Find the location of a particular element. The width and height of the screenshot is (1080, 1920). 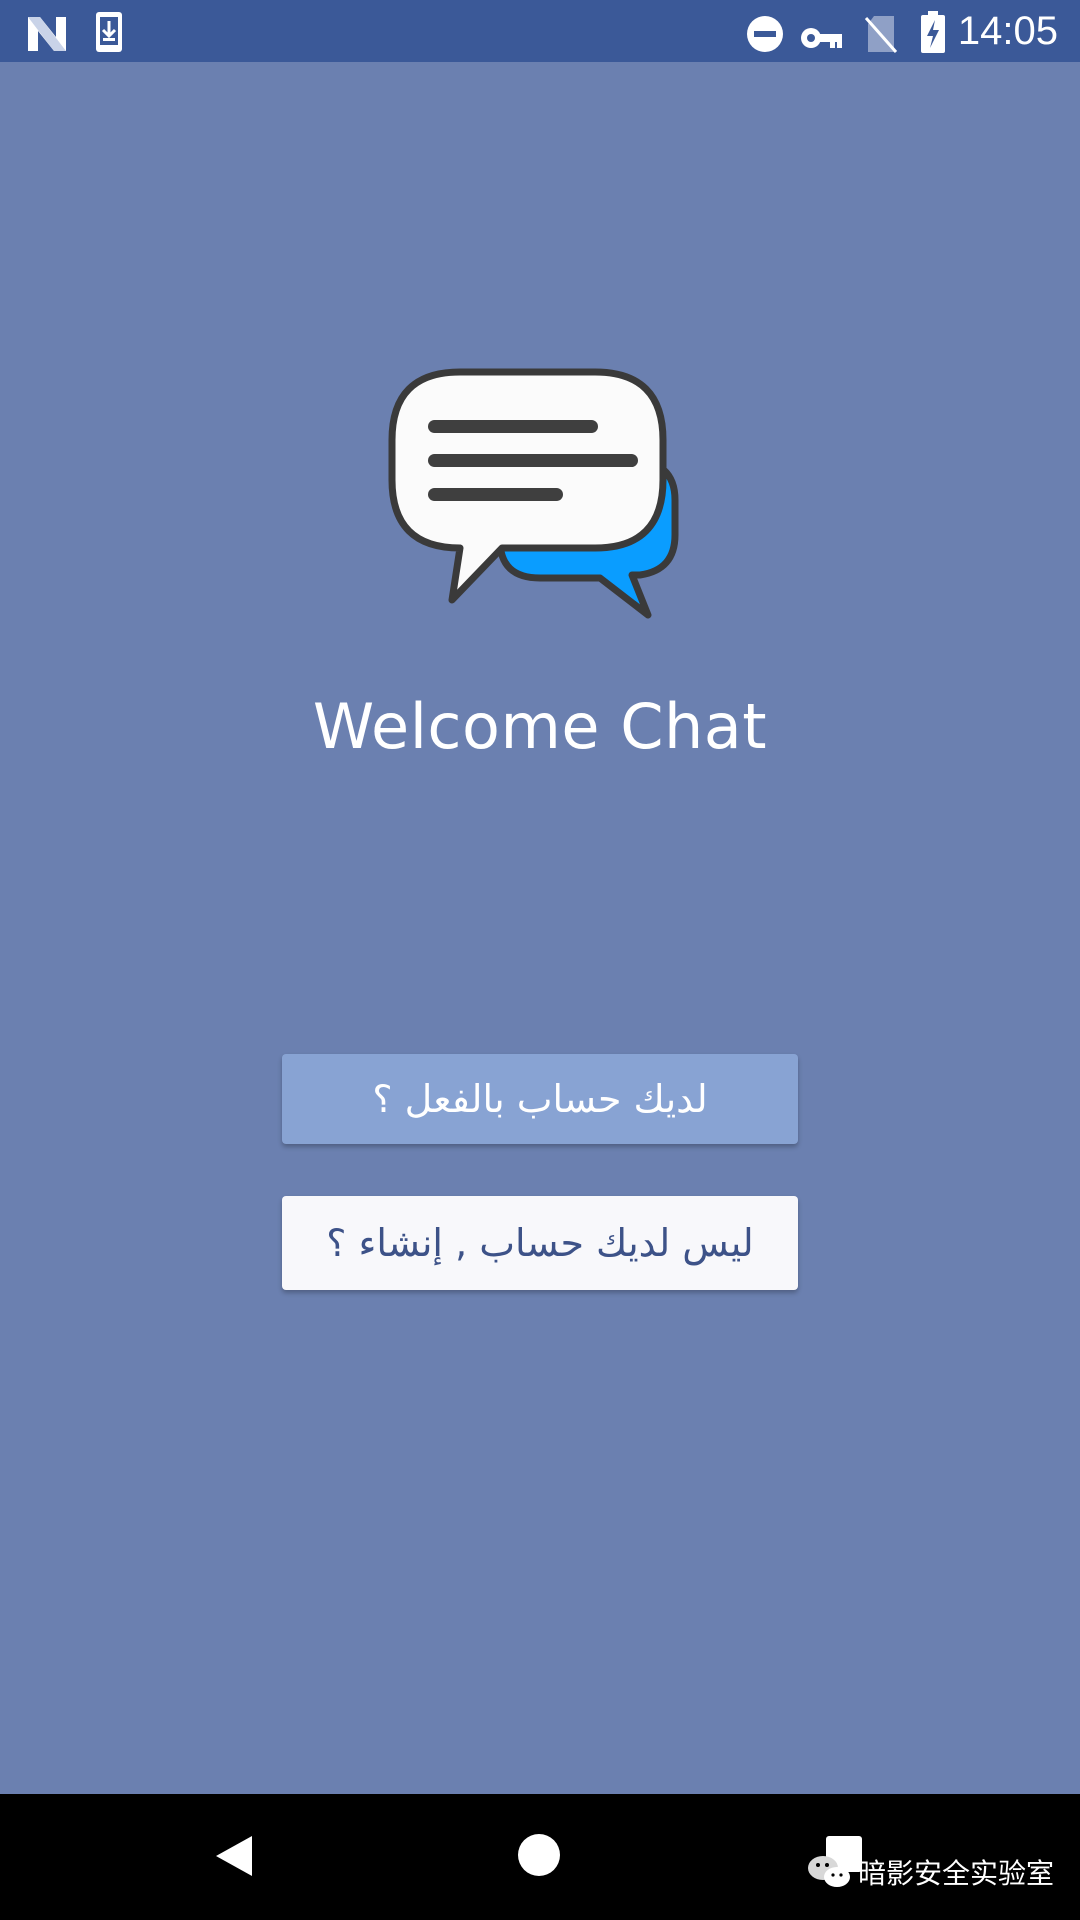

login-button: لديك حساب بالفعل ؟ is located at coordinates (540, 1099).